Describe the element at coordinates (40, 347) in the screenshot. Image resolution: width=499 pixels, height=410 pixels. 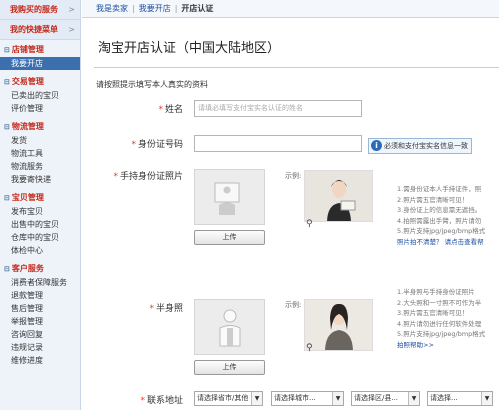
I see `sidebar-item-violations: 违规记录` at that location.